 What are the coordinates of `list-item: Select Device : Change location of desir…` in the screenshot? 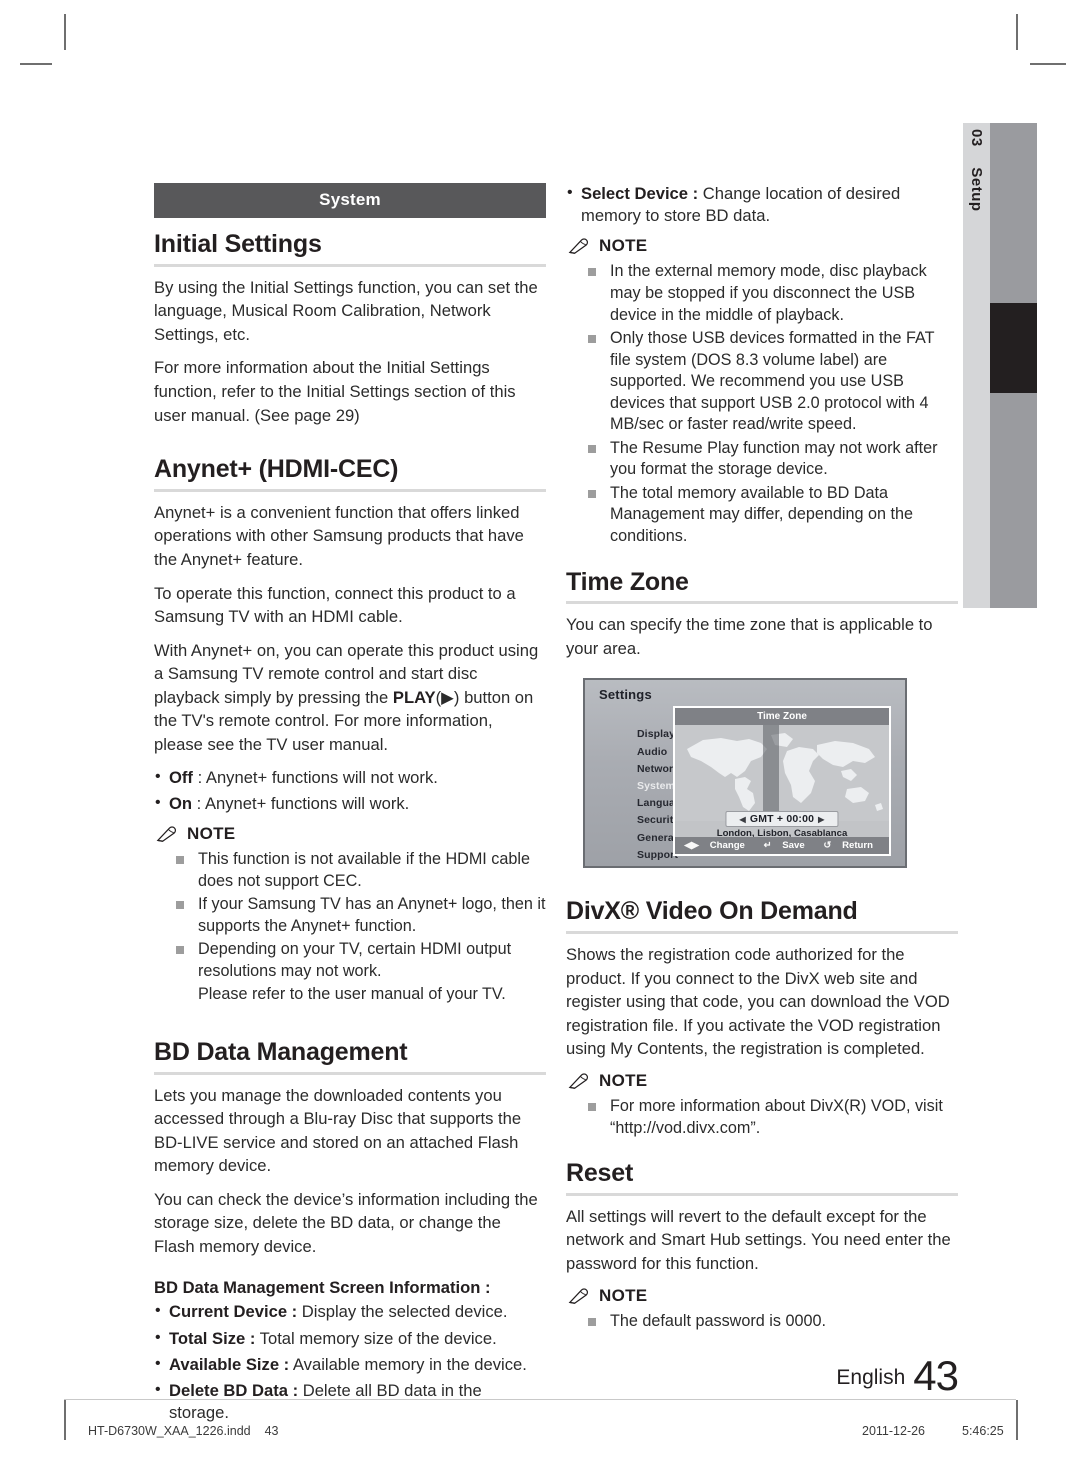 It's located at (762, 204).